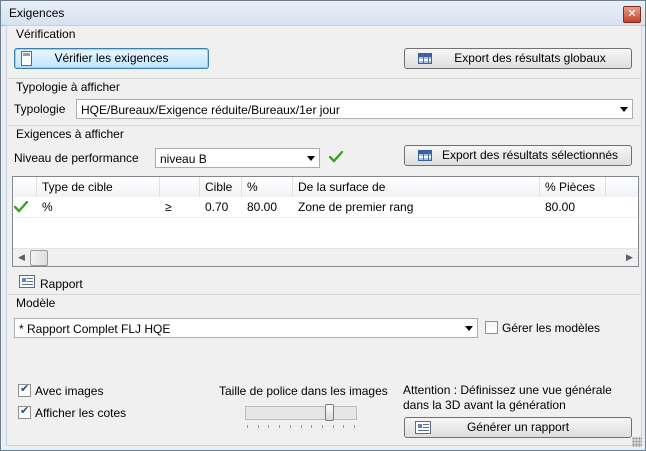 Image resolution: width=646 pixels, height=451 pixels. What do you see at coordinates (39, 258) in the screenshot?
I see `scrollbar-thumb` at bounding box center [39, 258].